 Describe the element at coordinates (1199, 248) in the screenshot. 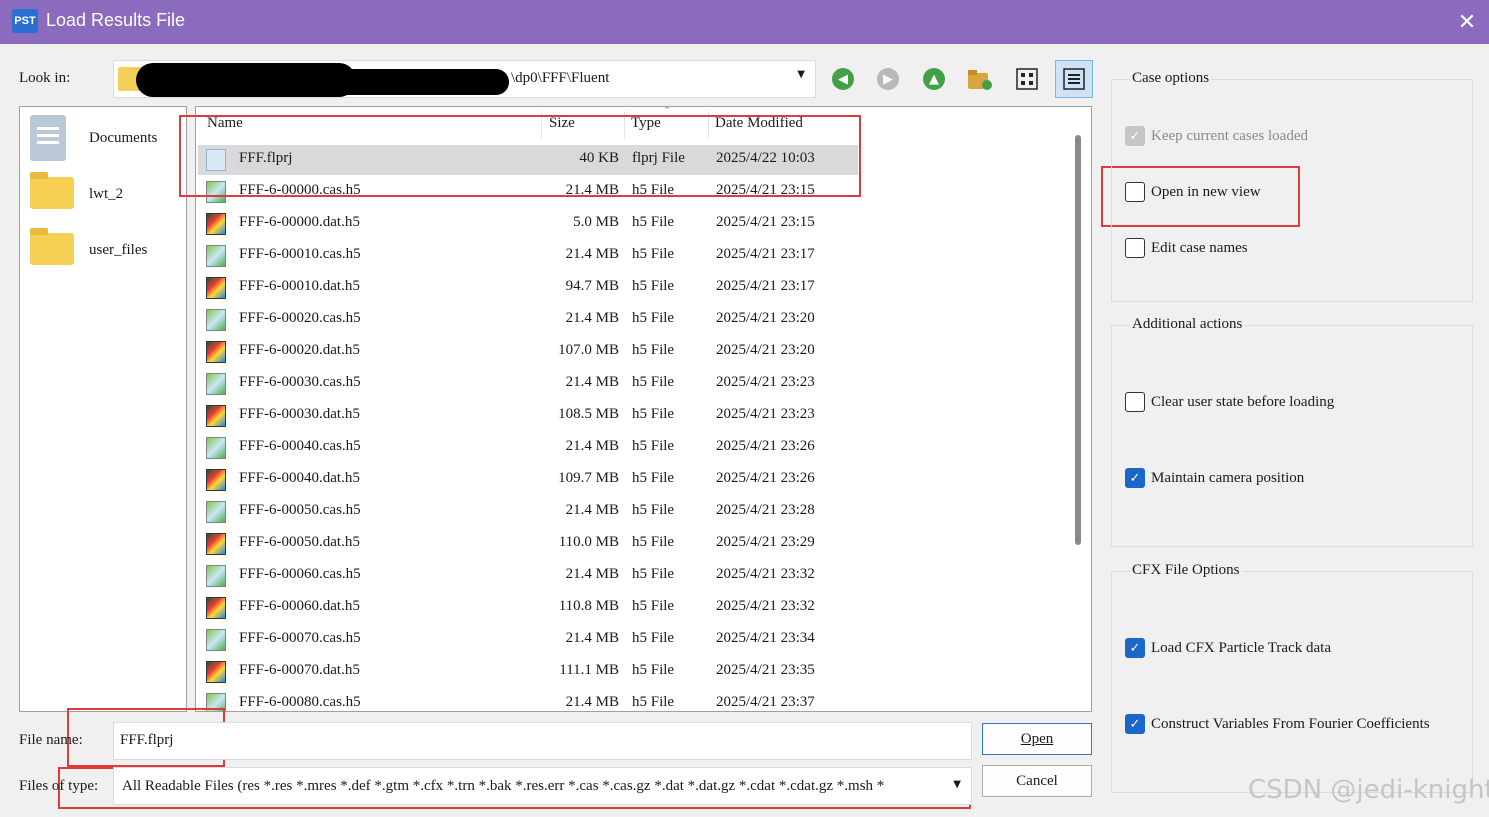

I see `option-label: Edit case names` at that location.